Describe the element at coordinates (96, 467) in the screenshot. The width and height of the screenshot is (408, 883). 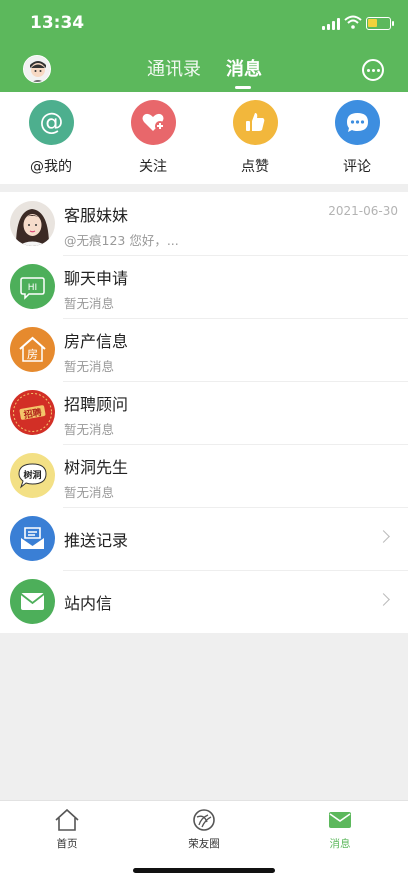
I see `message-title: 树洞先生` at that location.